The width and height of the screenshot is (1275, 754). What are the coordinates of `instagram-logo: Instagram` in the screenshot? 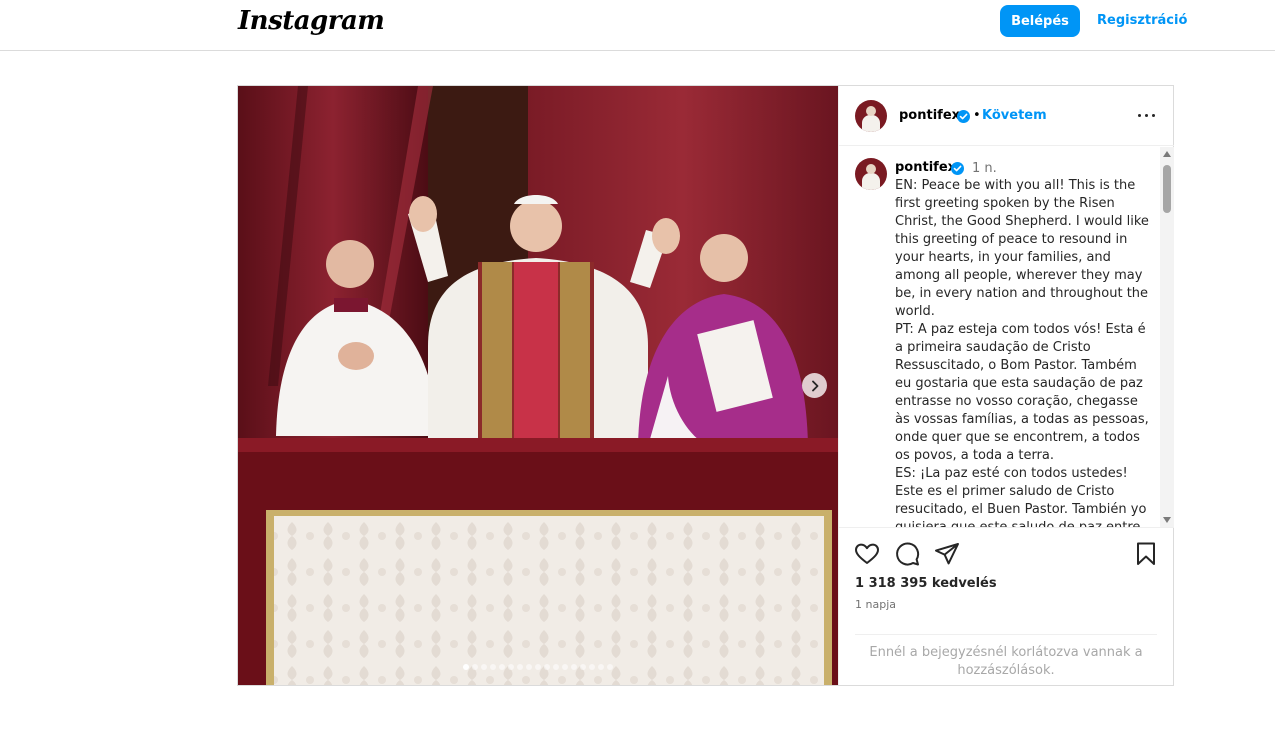 It's located at (311, 21).